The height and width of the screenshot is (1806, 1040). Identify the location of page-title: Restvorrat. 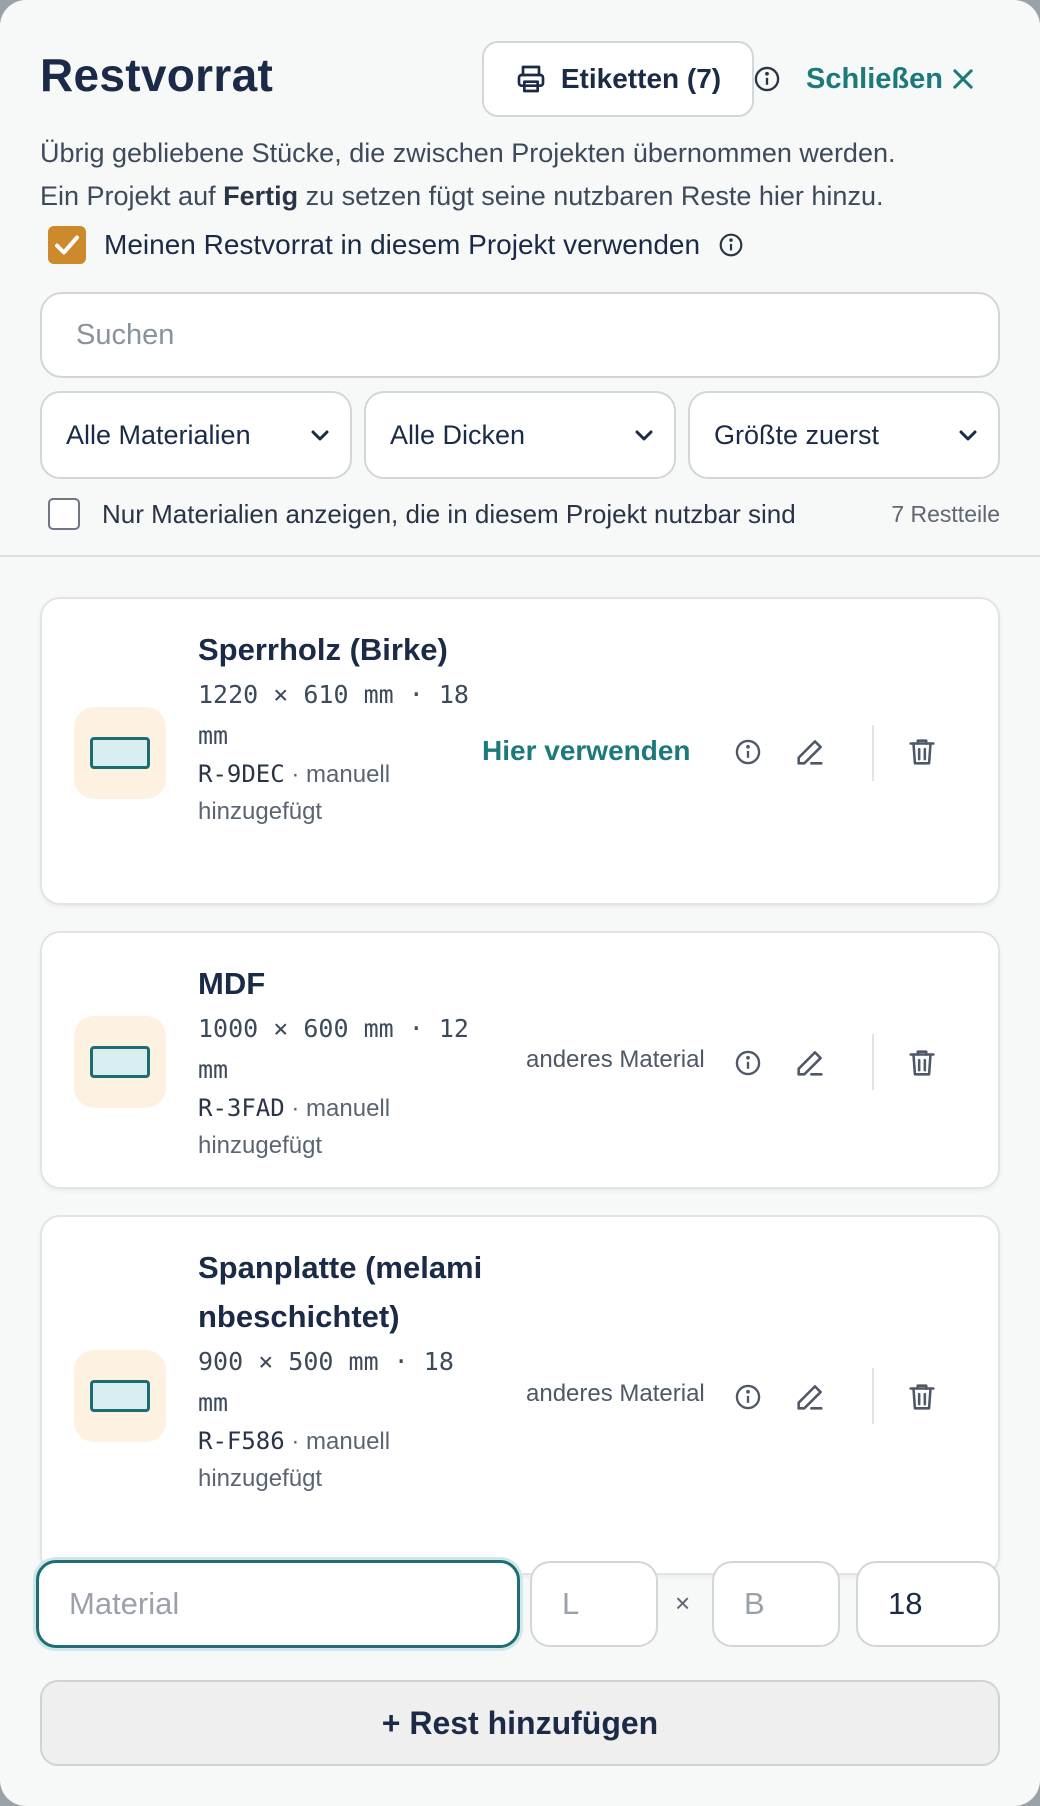
(157, 75).